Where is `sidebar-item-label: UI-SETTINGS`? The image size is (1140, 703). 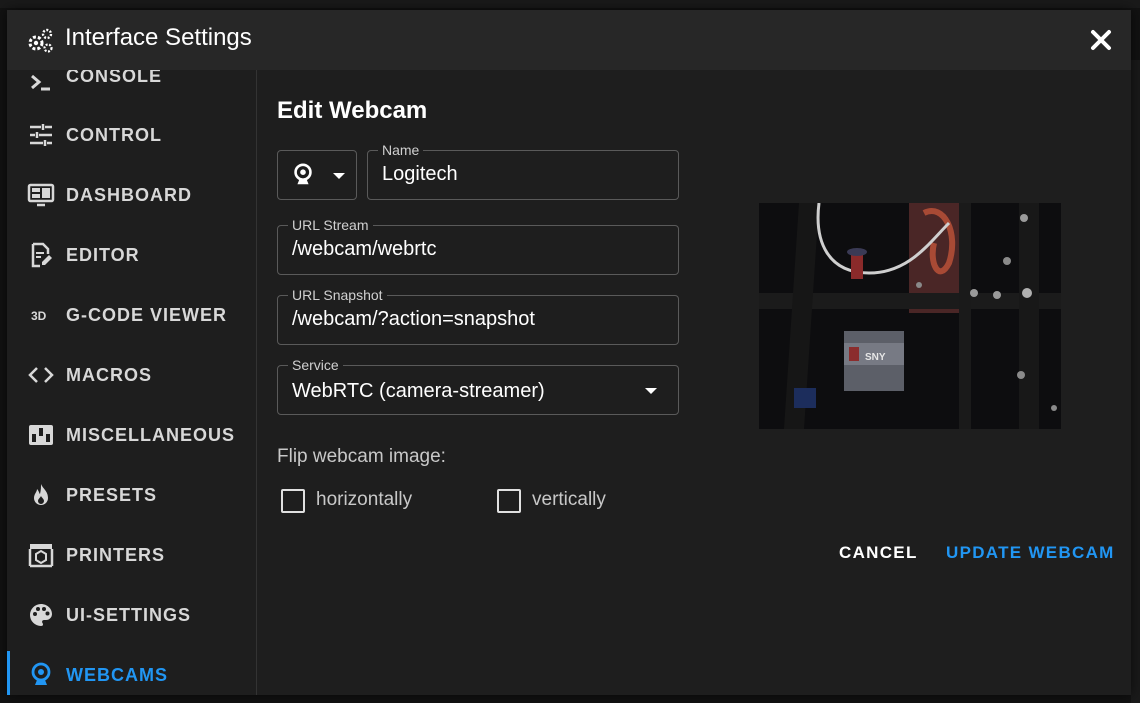 sidebar-item-label: UI-SETTINGS is located at coordinates (129, 614).